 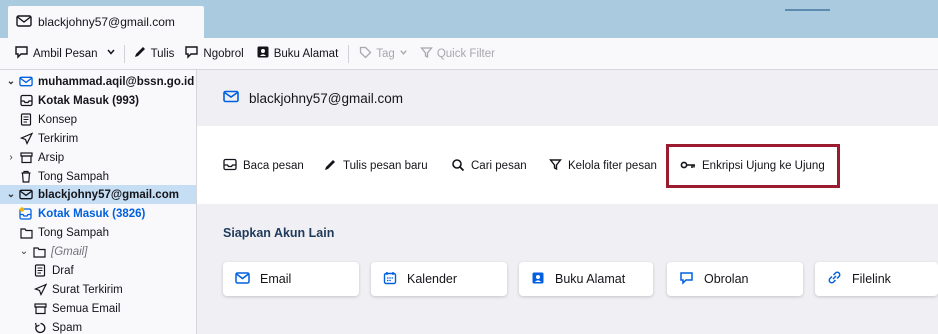 I want to click on folder-sent: Surat Terkirim, so click(x=98, y=289).